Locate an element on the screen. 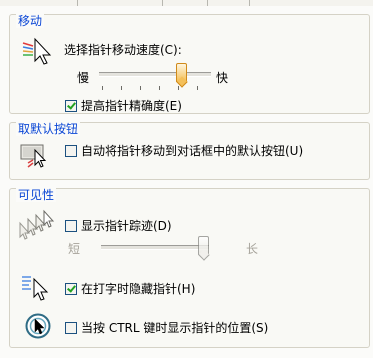 The image size is (373, 358). short-label: 短 is located at coordinates (74, 249).